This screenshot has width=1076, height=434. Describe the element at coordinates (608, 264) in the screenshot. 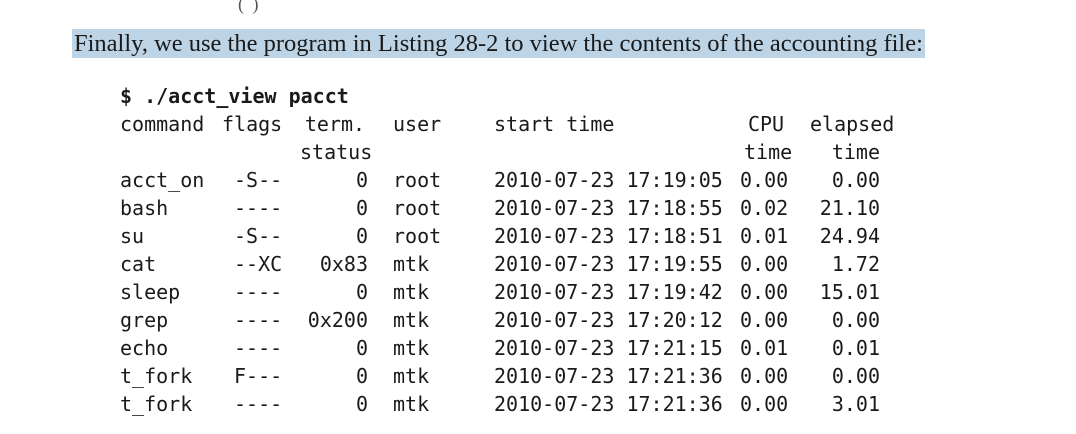

I see `row-start-time: 2010-07-23 17:19:55` at that location.